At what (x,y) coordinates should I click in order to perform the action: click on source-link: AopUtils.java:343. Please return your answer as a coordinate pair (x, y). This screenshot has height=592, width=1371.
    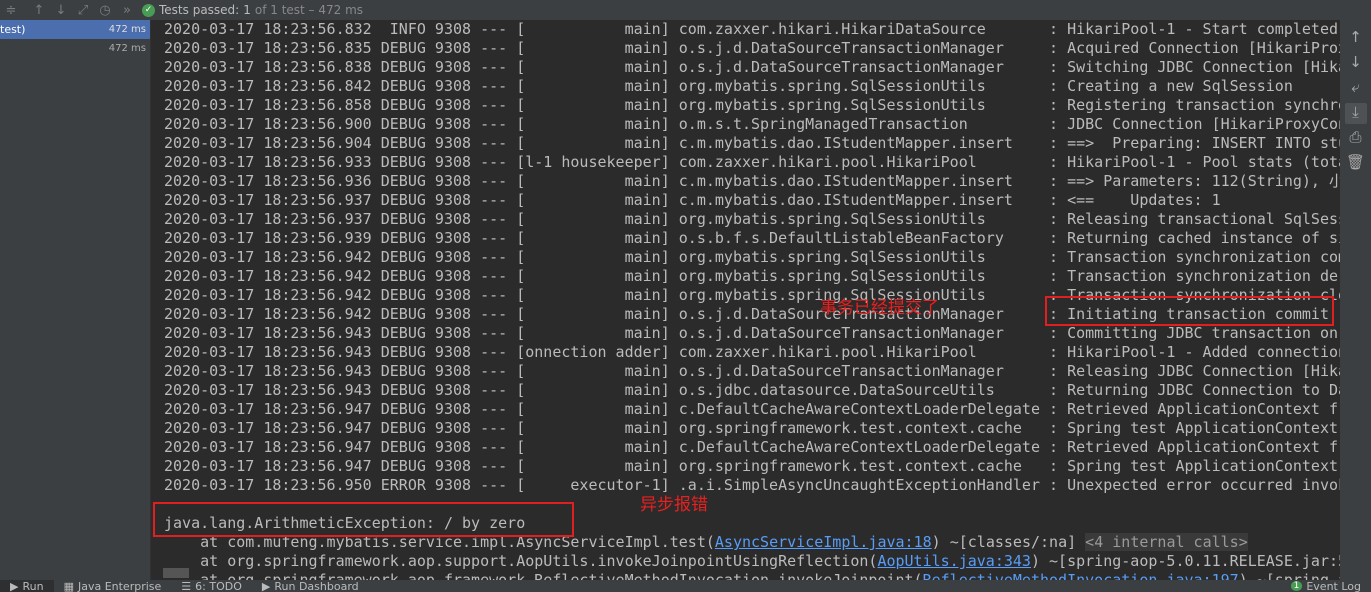
    Looking at the image, I should click on (954, 561).